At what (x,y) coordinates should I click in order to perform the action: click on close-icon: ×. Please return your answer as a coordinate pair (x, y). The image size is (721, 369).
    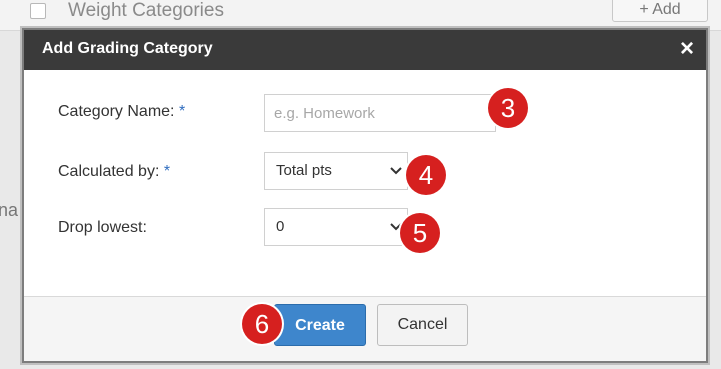
    Looking at the image, I should click on (687, 49).